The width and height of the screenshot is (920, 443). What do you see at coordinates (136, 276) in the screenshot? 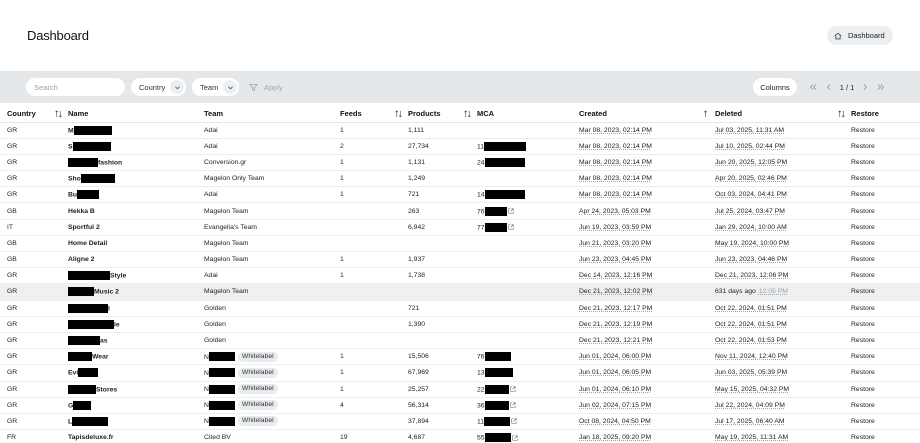
I see `name-cell: Style` at bounding box center [136, 276].